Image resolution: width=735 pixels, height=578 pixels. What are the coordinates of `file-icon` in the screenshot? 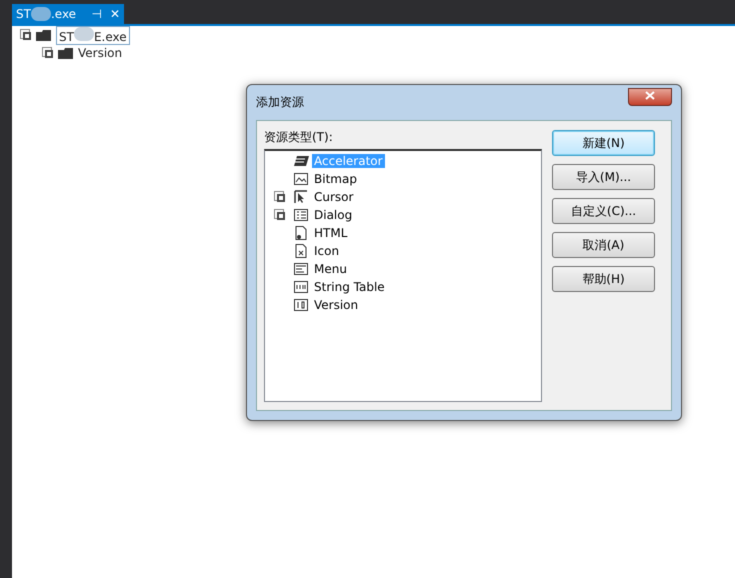 It's located at (301, 251).